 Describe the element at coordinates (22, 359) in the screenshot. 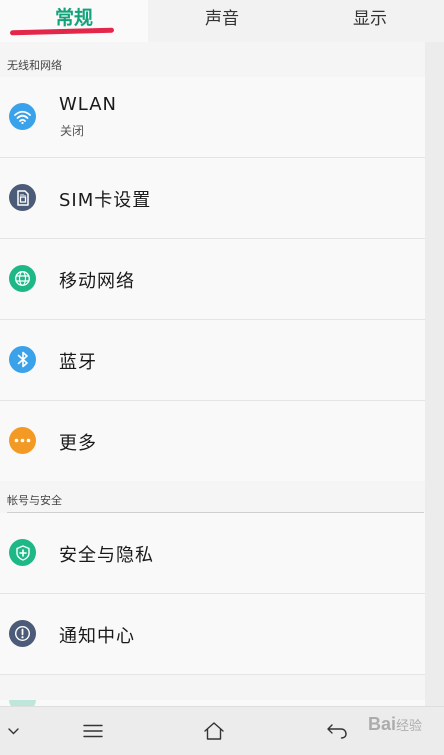

I see `bluetooth-icon` at that location.